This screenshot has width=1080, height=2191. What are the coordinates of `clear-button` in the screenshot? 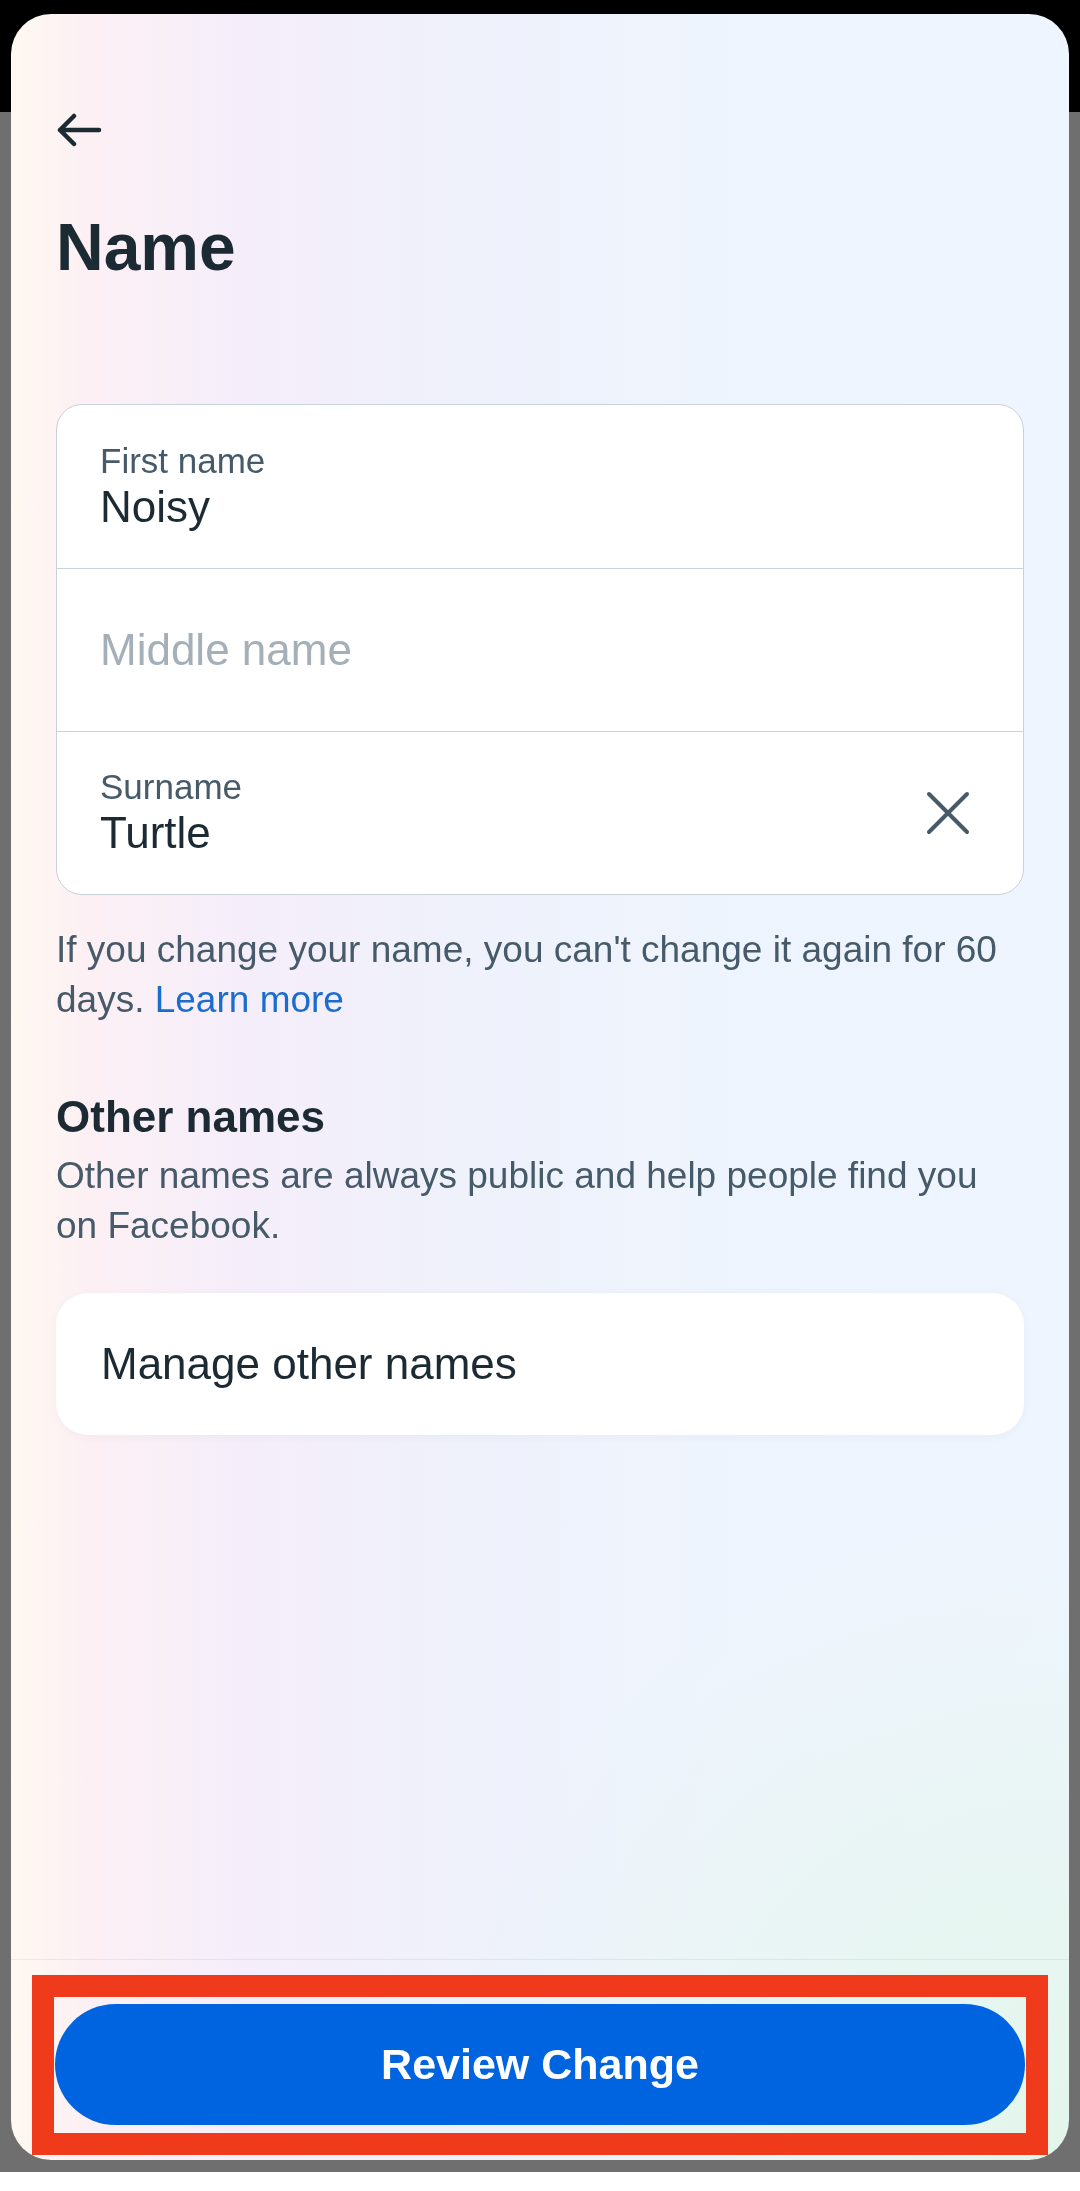 It's located at (948, 813).